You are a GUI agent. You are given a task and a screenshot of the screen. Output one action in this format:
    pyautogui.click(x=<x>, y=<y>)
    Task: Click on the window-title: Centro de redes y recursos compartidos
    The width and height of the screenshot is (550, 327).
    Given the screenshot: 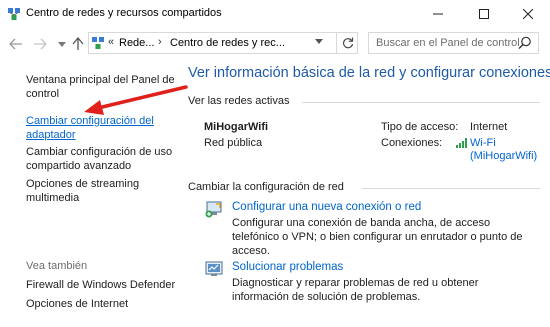 What is the action you would take?
    pyautogui.click(x=124, y=13)
    